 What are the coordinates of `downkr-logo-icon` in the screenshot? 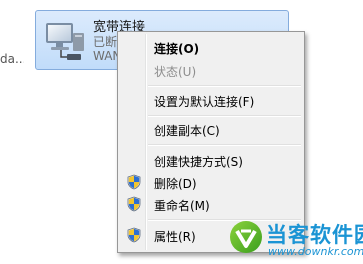 It's located at (246, 237).